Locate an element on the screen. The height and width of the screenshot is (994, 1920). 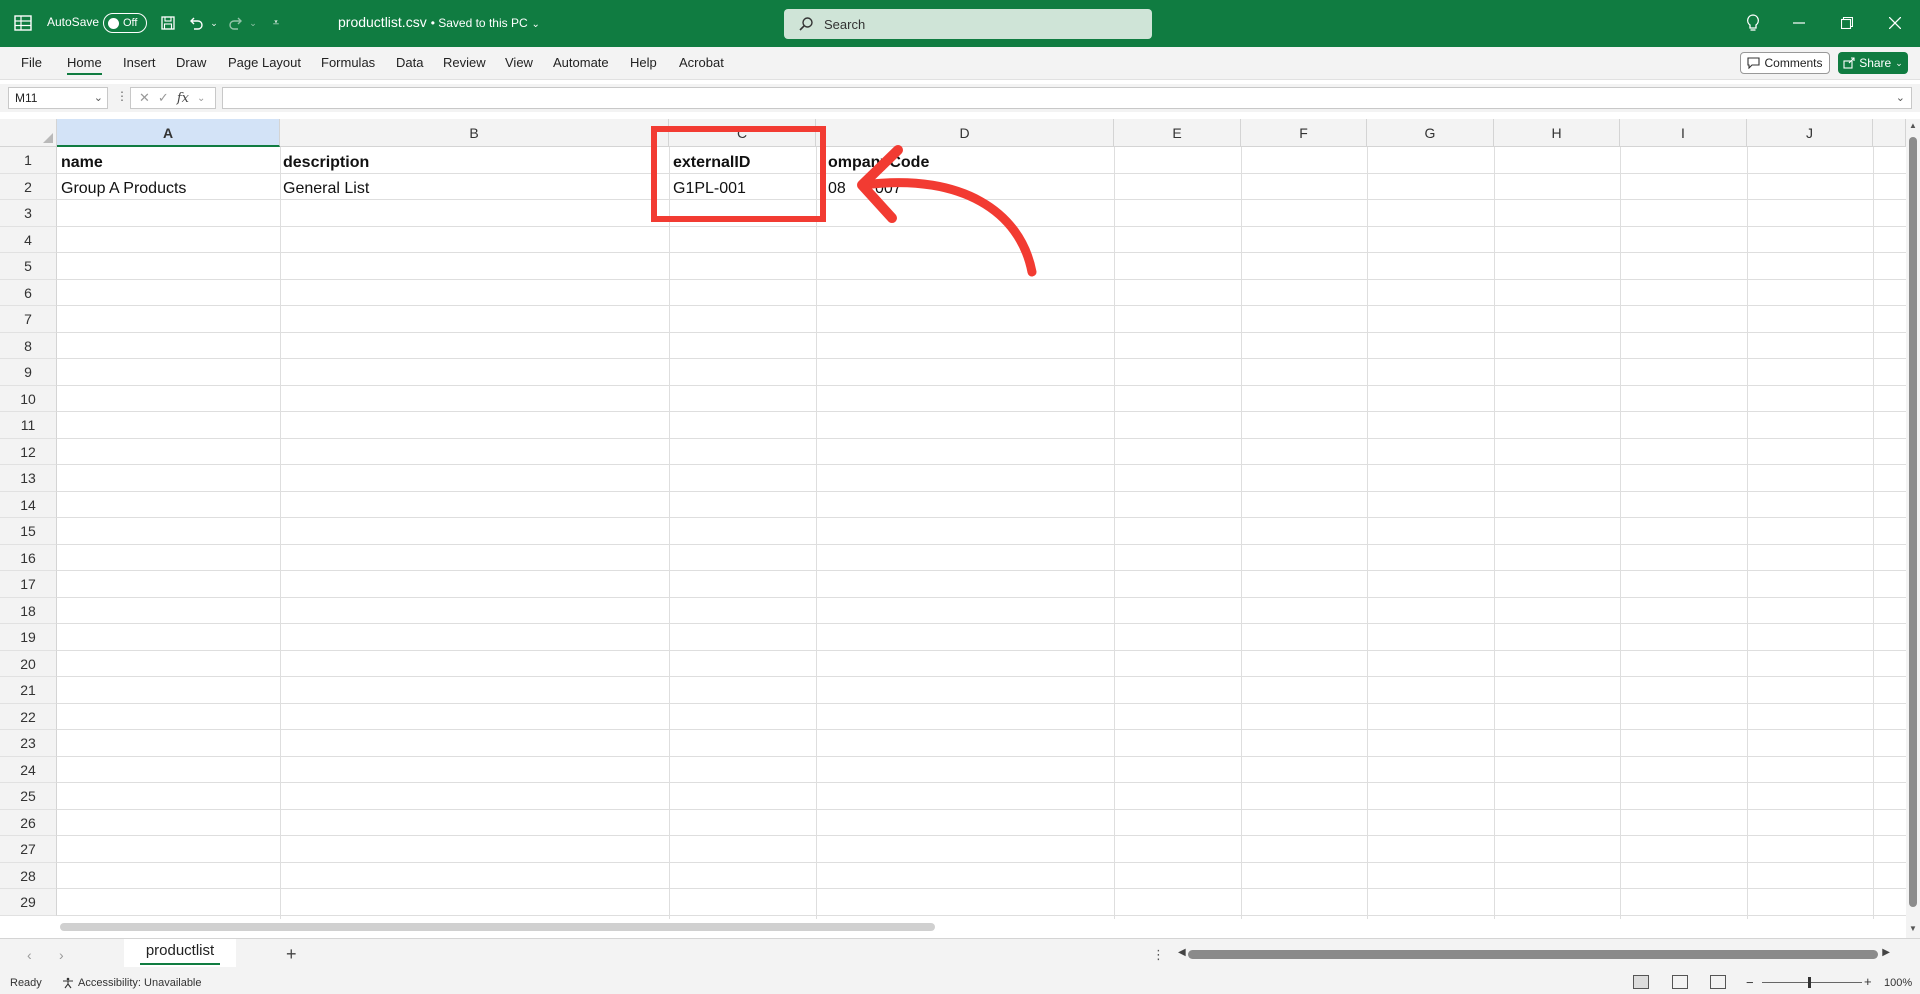
normal-view-icon is located at coordinates (1641, 982).